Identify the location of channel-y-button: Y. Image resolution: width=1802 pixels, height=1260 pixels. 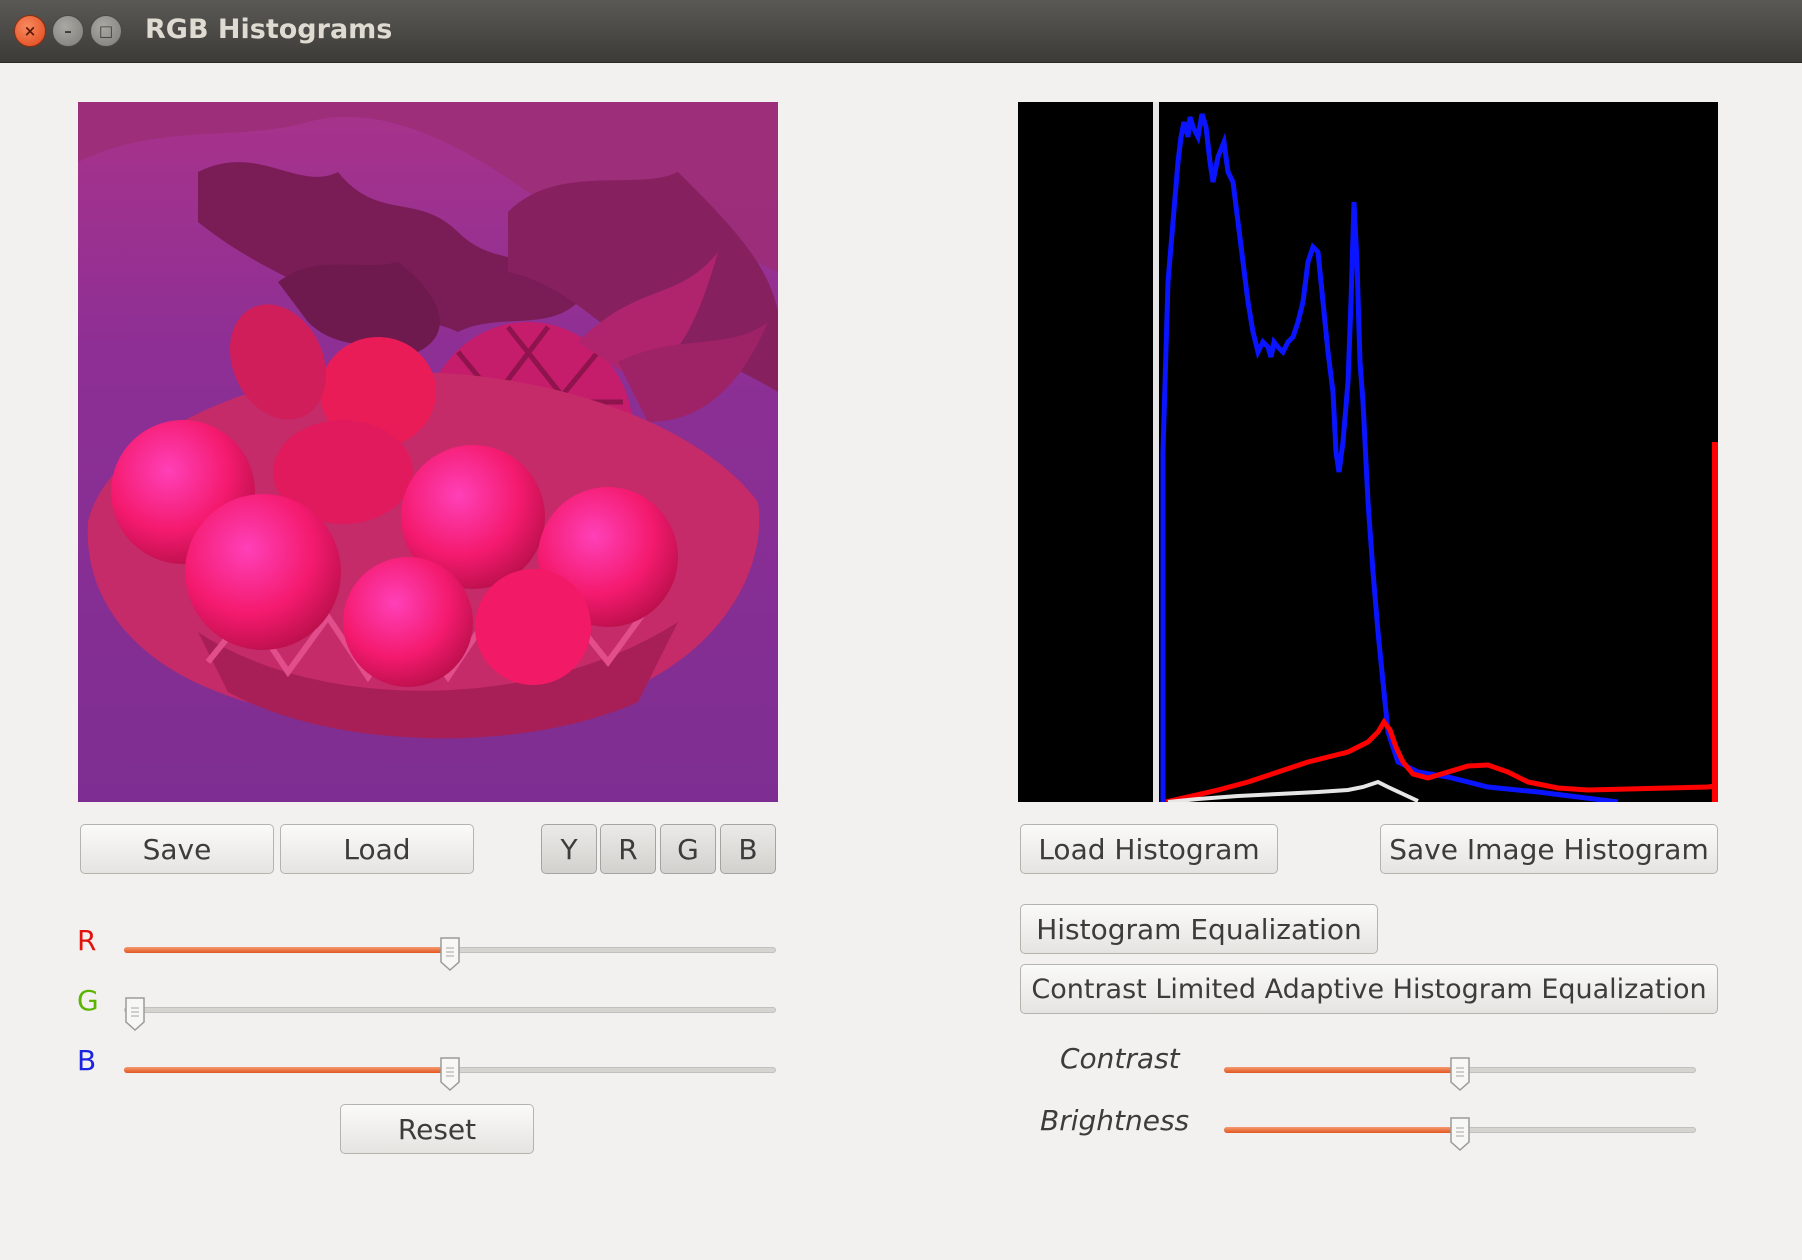
(569, 849).